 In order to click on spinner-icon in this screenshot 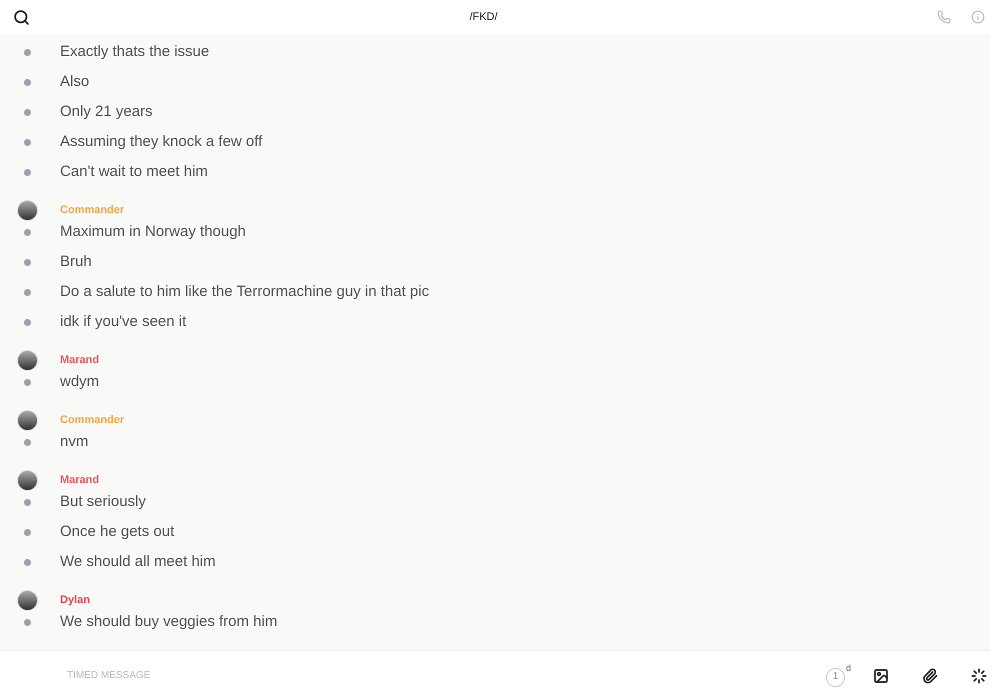, I will do `click(979, 676)`.